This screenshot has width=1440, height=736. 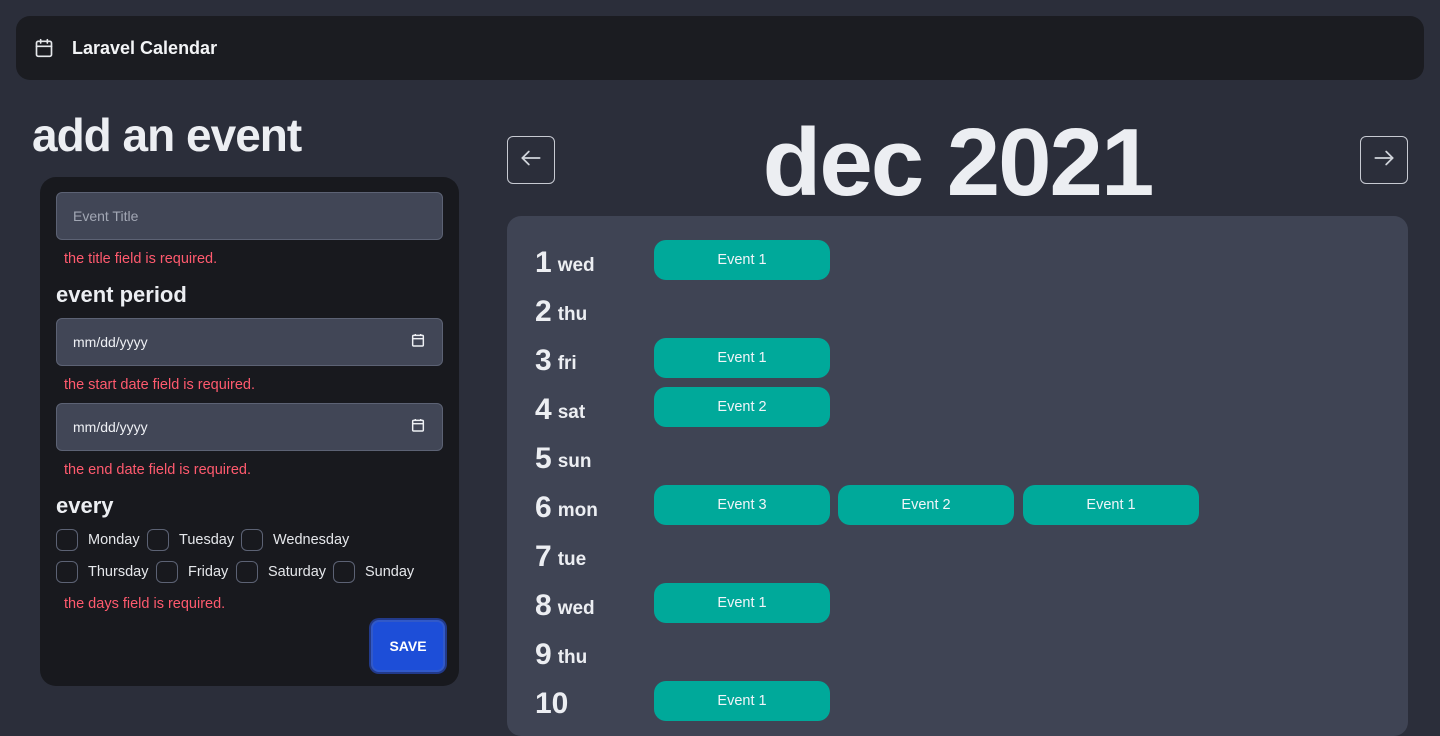 I want to click on end-date-value: mm/dd/yyyy, so click(x=110, y=427).